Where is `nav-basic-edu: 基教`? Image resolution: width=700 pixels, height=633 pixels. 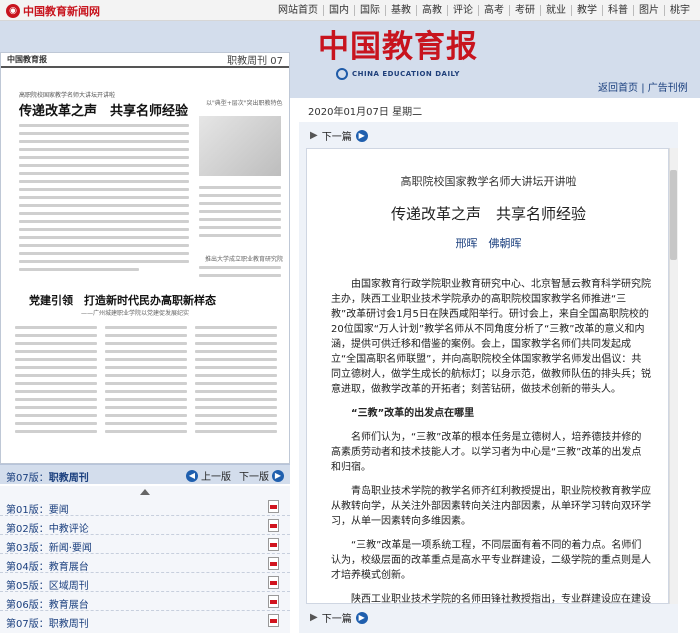 nav-basic-edu: 基教 is located at coordinates (401, 10).